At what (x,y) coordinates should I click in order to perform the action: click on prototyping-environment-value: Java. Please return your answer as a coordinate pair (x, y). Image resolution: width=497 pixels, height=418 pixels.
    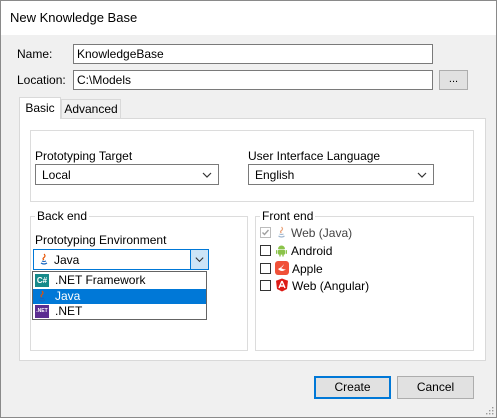
    Looking at the image, I should click on (67, 260).